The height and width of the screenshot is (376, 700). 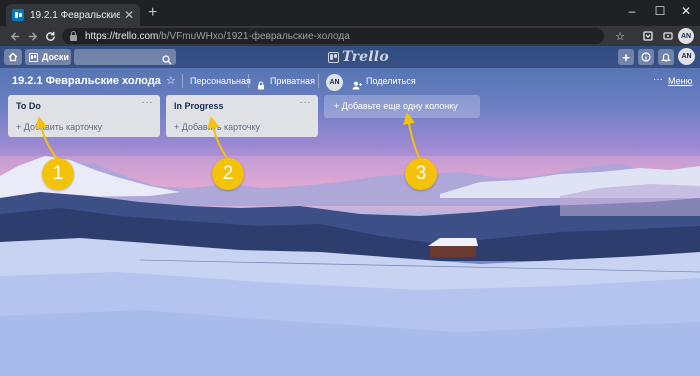 What do you see at coordinates (365, 57) in the screenshot?
I see `trello-logo-text: Trello` at bounding box center [365, 57].